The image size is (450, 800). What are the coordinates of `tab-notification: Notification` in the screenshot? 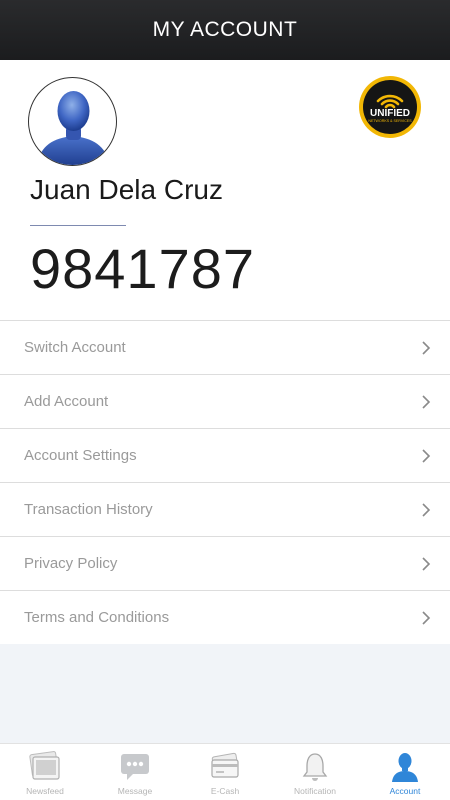 It's located at (315, 772).